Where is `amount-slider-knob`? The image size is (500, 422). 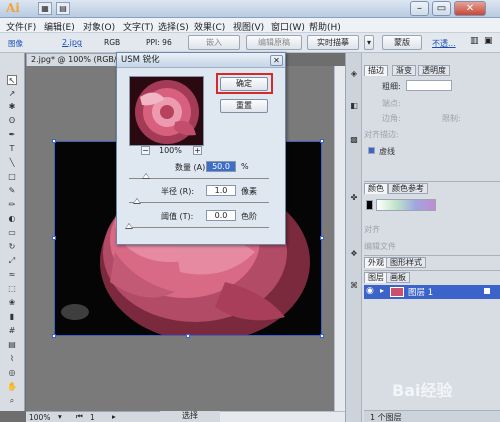 amount-slider-knob is located at coordinates (146, 176).